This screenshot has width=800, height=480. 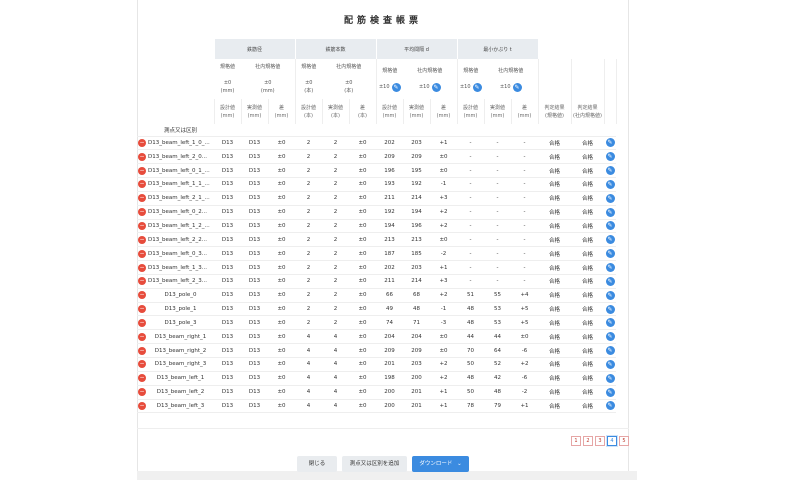 I want to click on cell-v2: 55, so click(x=497, y=295).